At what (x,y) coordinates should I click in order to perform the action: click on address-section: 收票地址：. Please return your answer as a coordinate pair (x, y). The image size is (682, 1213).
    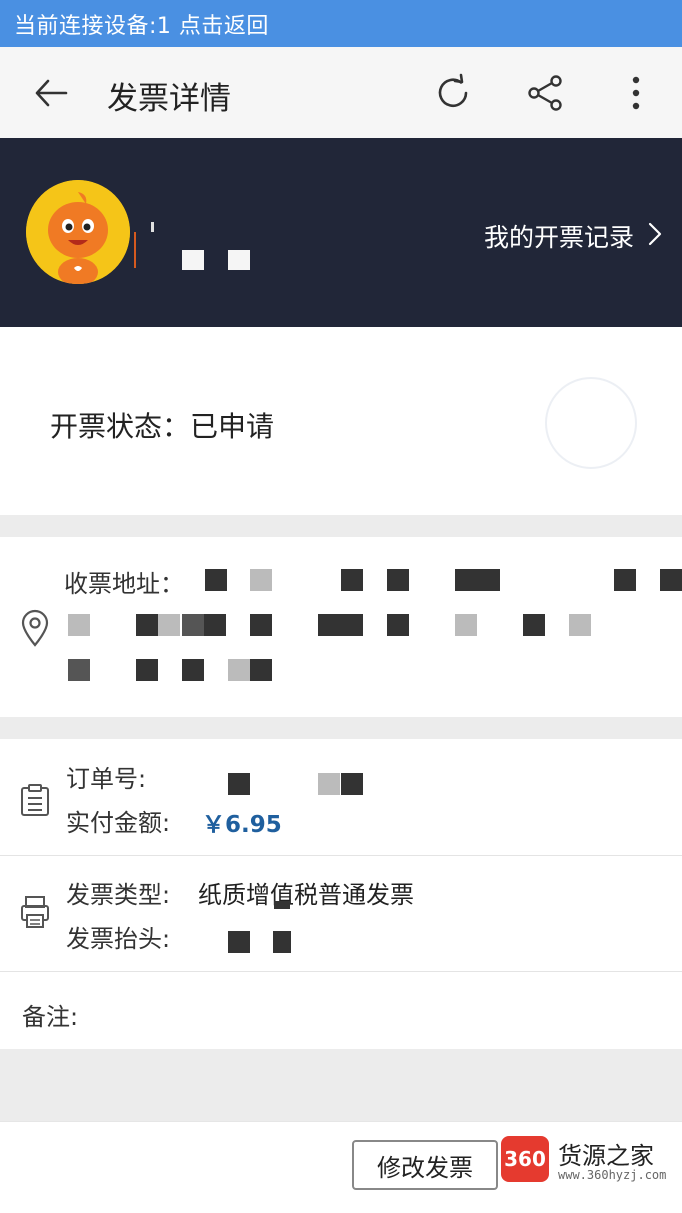
    Looking at the image, I should click on (341, 627).